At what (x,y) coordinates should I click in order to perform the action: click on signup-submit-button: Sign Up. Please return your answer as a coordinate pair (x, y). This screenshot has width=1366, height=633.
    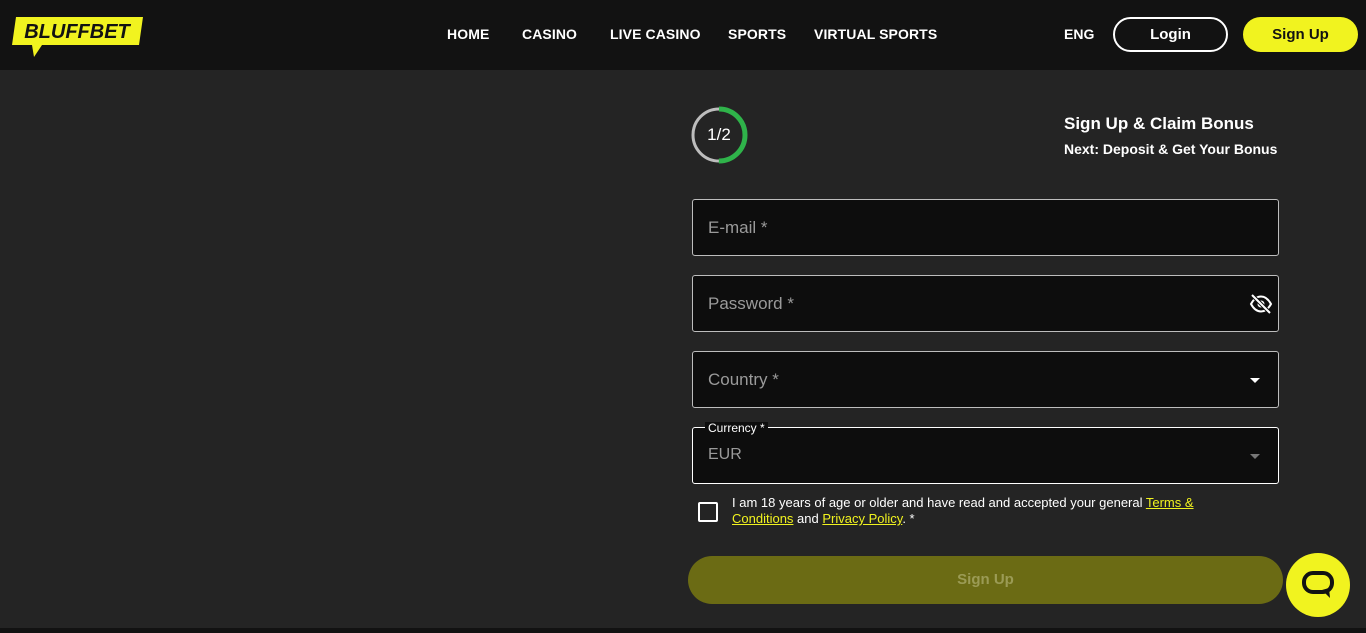
    Looking at the image, I should click on (985, 580).